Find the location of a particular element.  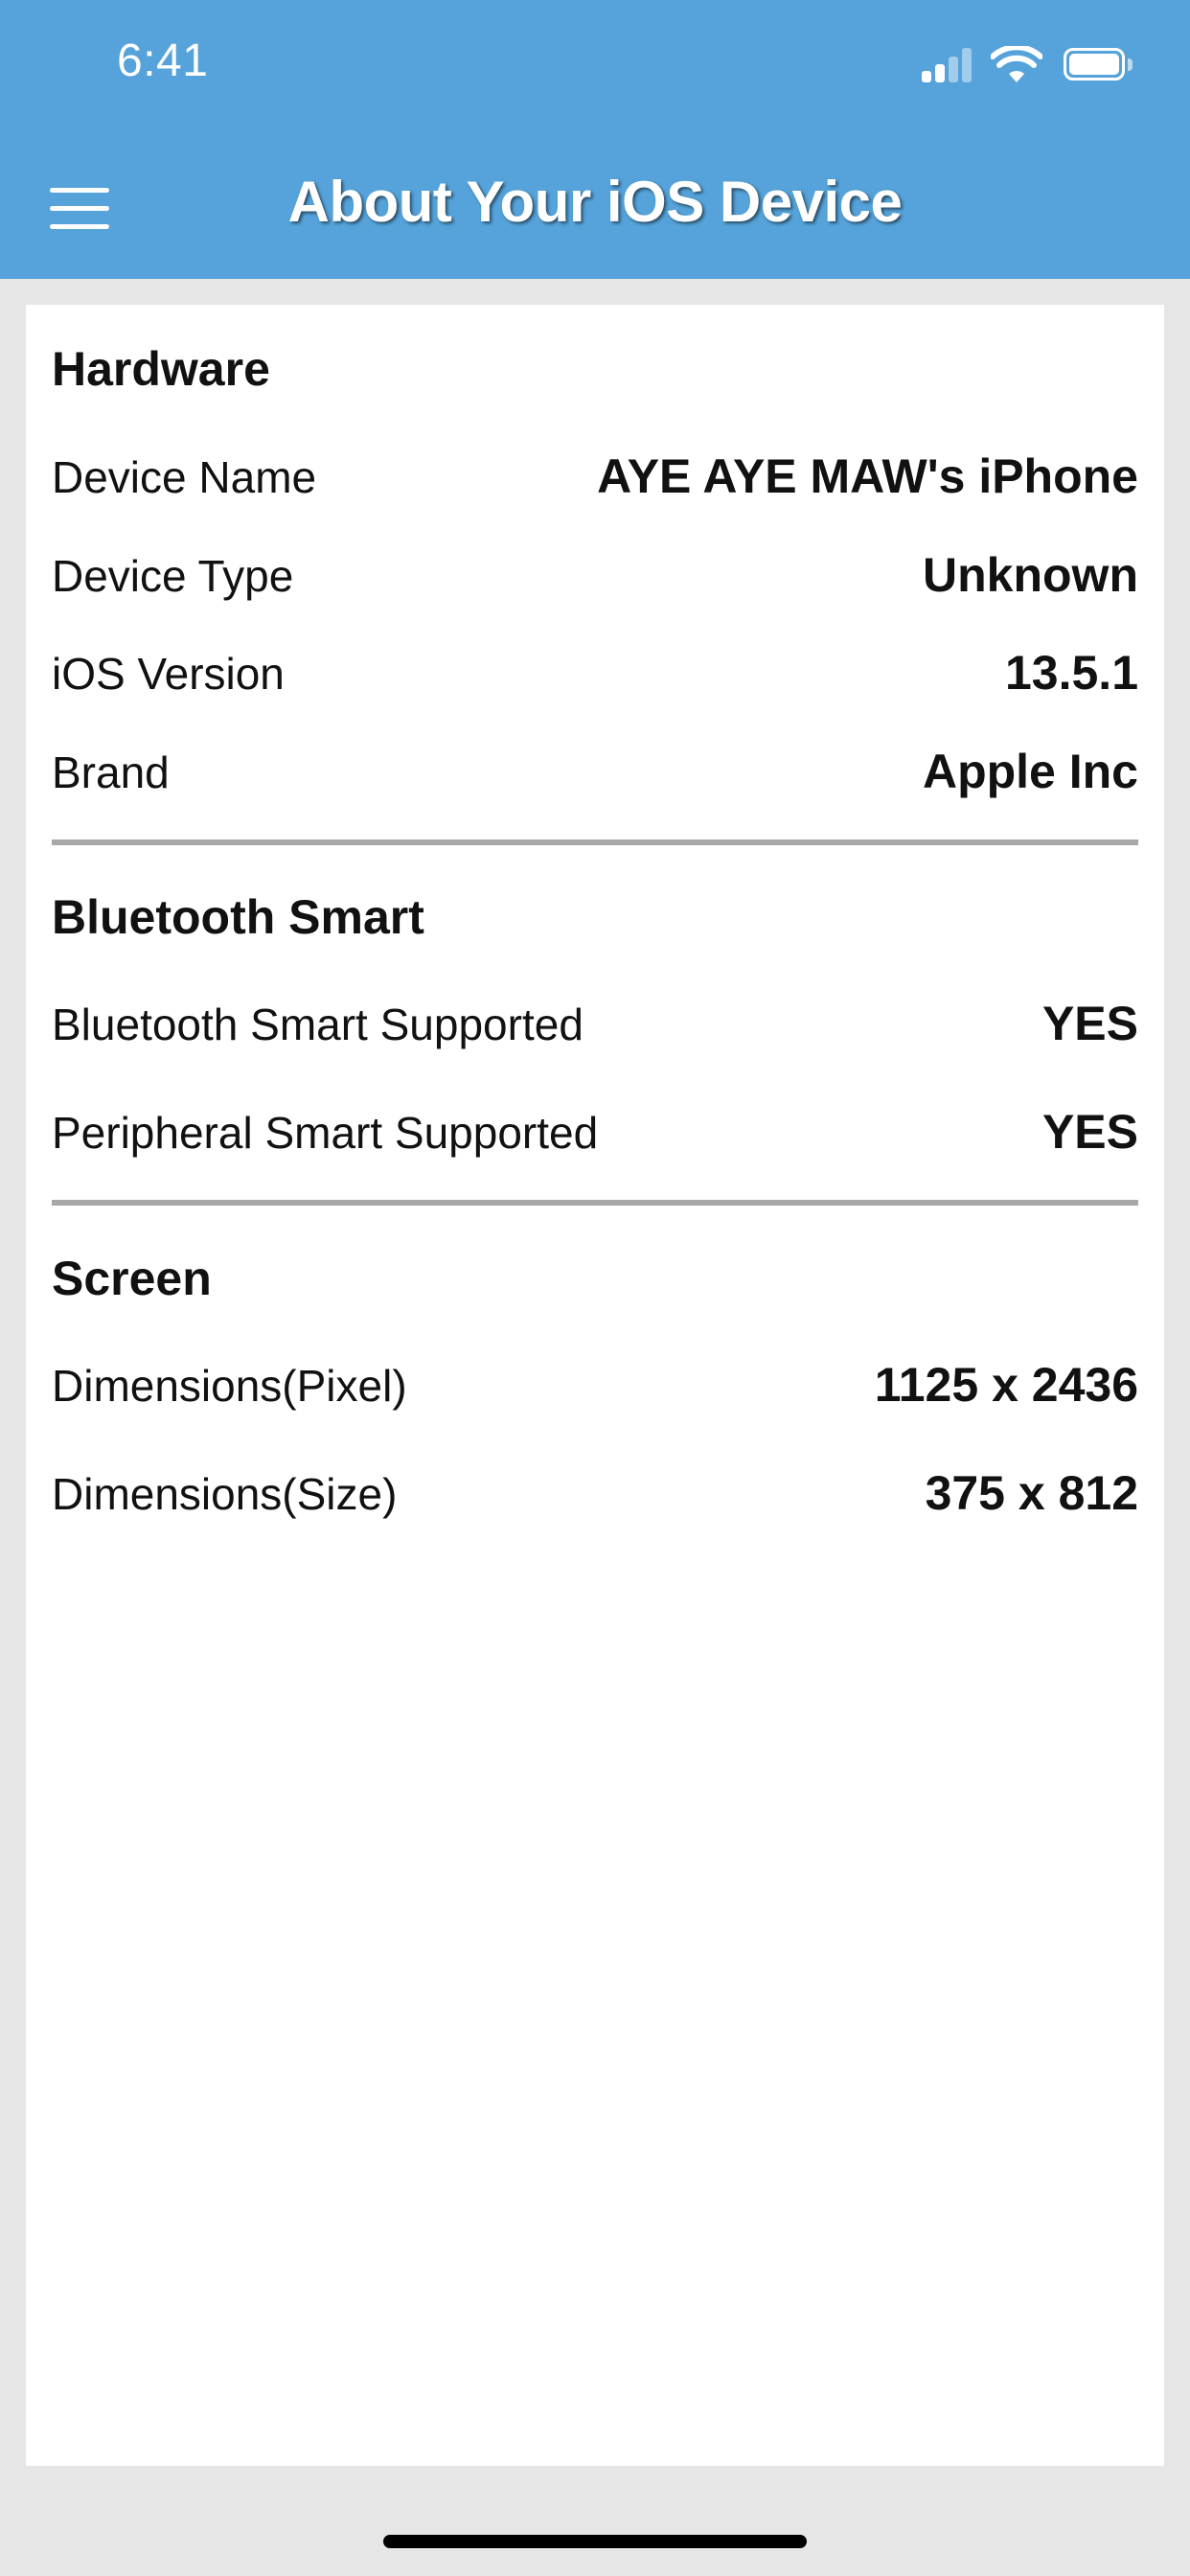

section-title-hardware: Hardware is located at coordinates (161, 369).